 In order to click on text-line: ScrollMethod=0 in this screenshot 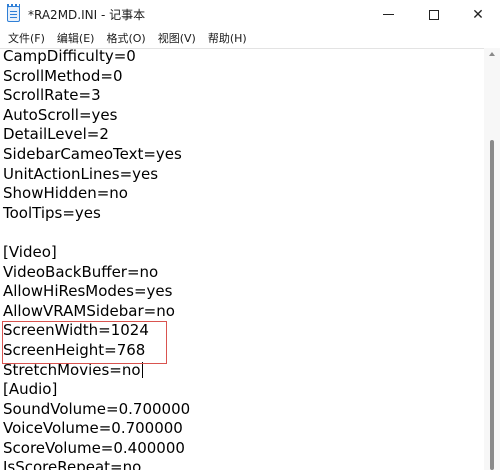, I will do `click(63, 75)`.